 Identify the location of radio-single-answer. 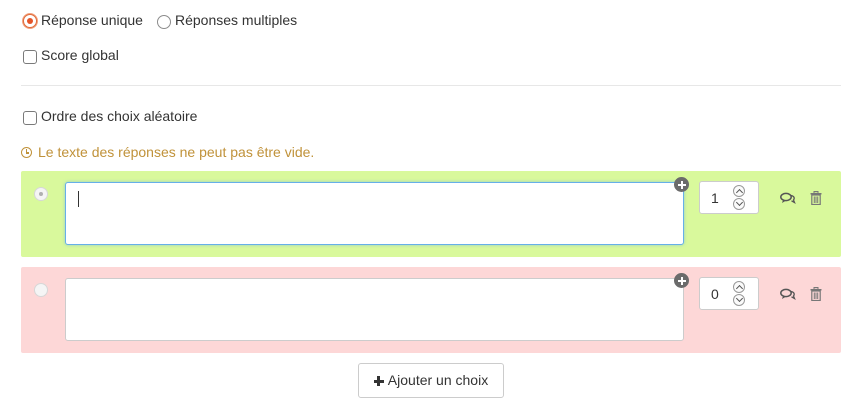
(30, 21).